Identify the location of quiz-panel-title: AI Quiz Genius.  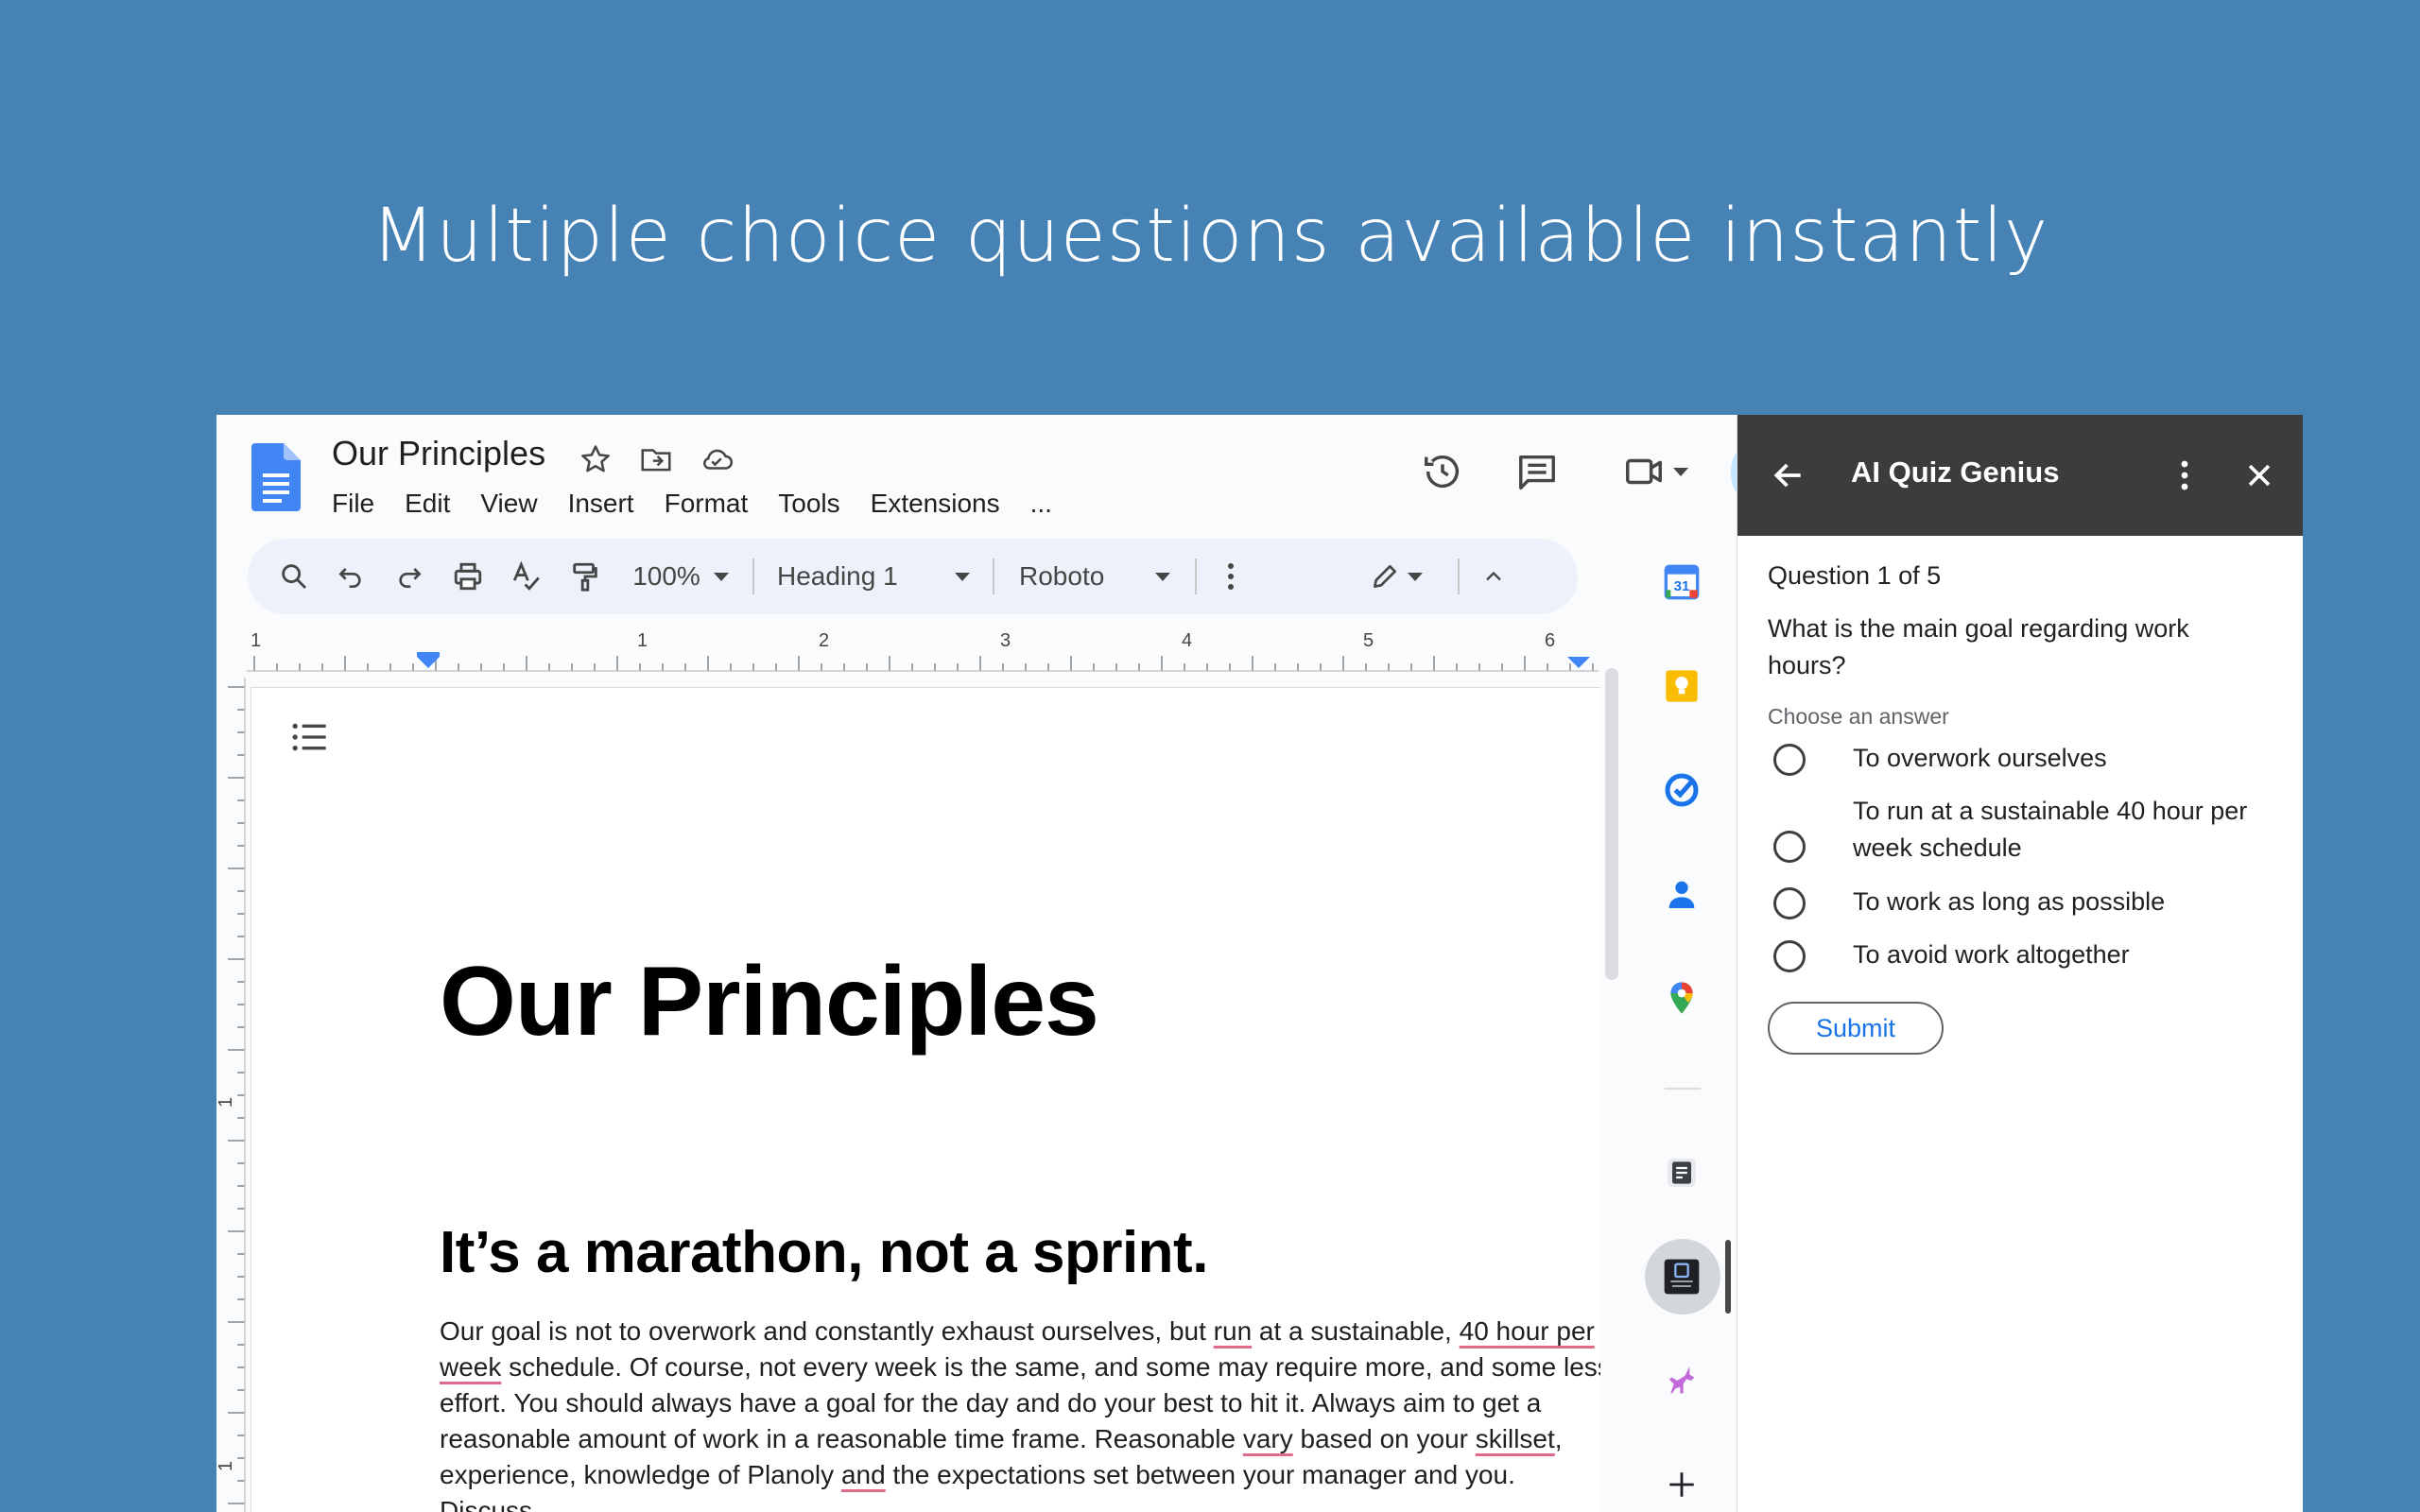
(1956, 472).